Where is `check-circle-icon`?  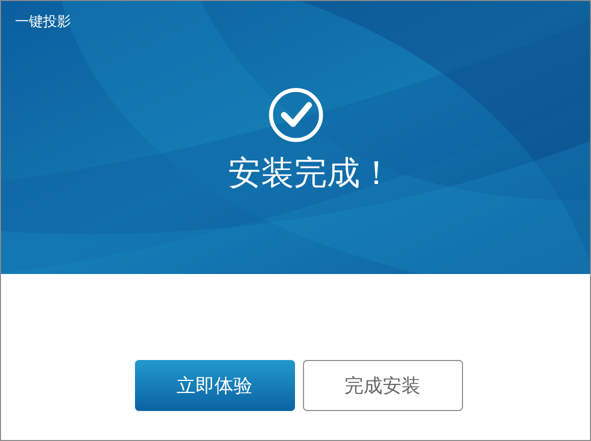
check-circle-icon is located at coordinates (296, 115).